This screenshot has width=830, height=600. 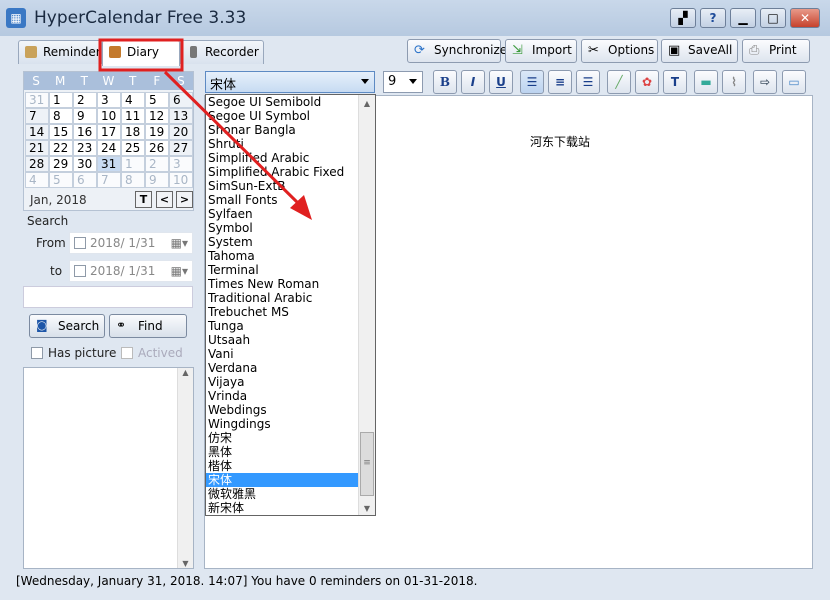 I want to click on annotation-arrow, so click(x=232, y=138).